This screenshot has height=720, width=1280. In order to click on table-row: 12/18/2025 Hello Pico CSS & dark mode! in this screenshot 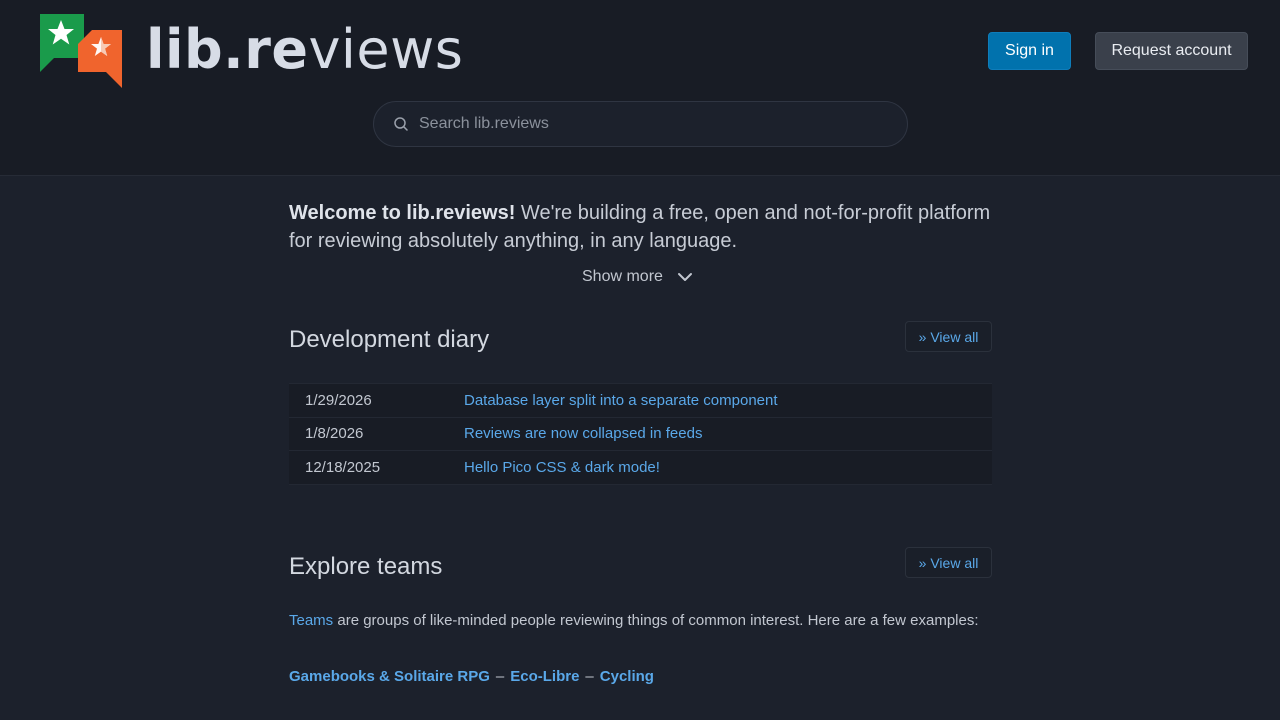, I will do `click(640, 468)`.